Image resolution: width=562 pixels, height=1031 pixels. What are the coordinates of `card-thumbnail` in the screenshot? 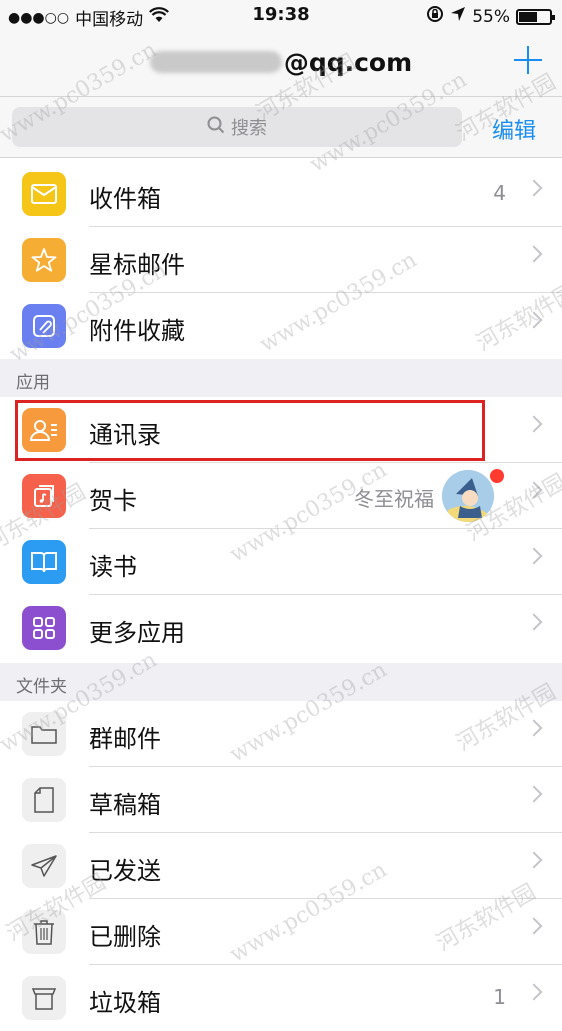 It's located at (468, 496).